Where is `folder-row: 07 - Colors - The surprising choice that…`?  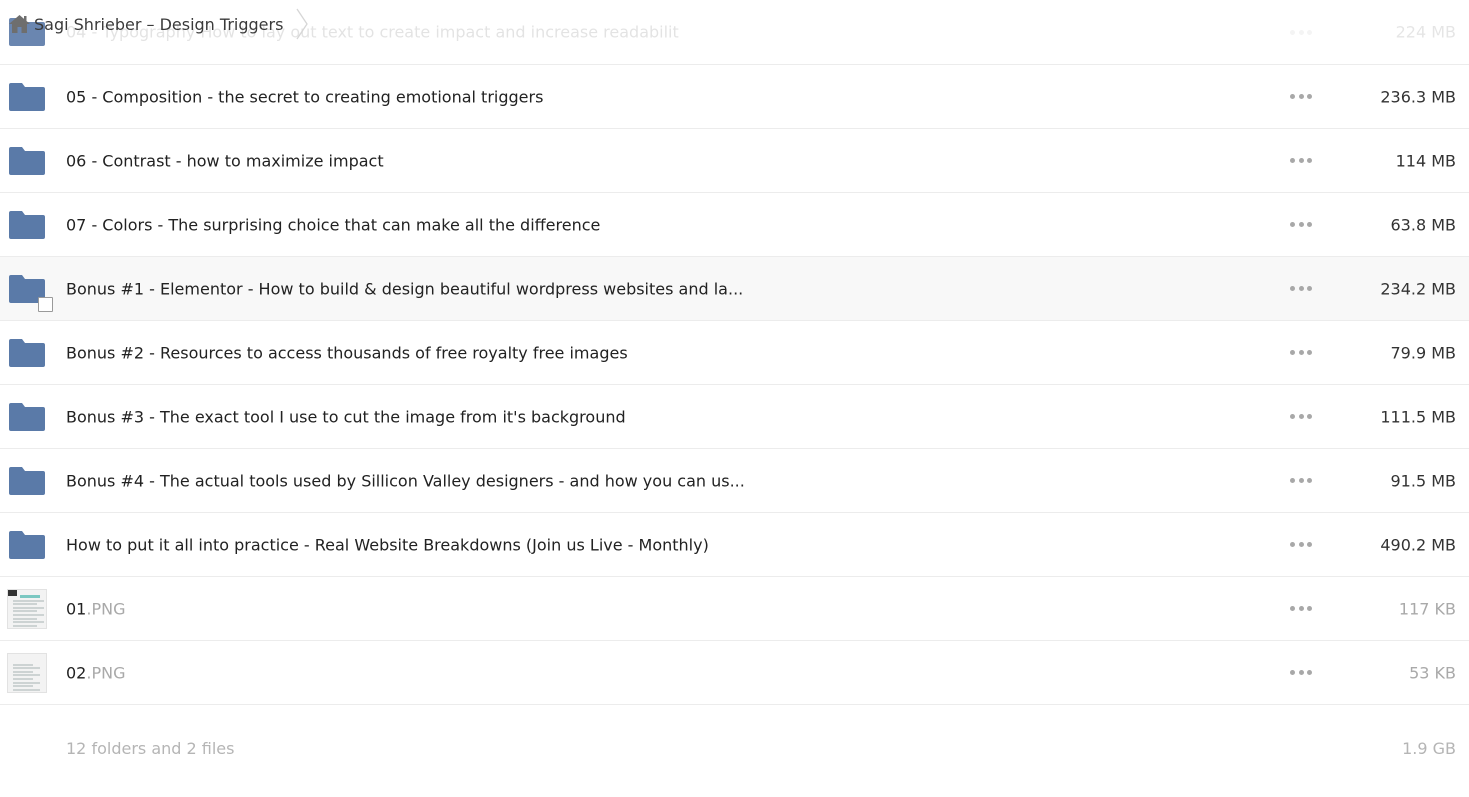
folder-row: 07 - Colors - The surprising choice that… is located at coordinates (734, 225).